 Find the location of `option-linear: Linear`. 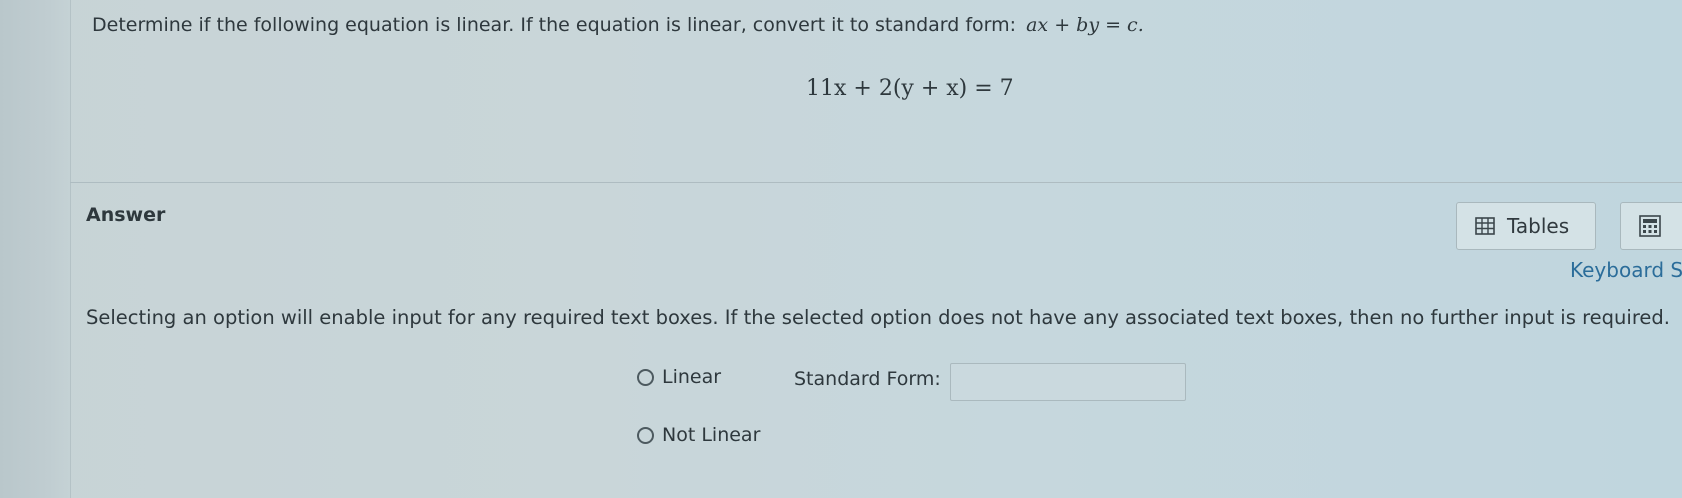

option-linear: Linear is located at coordinates (679, 377).